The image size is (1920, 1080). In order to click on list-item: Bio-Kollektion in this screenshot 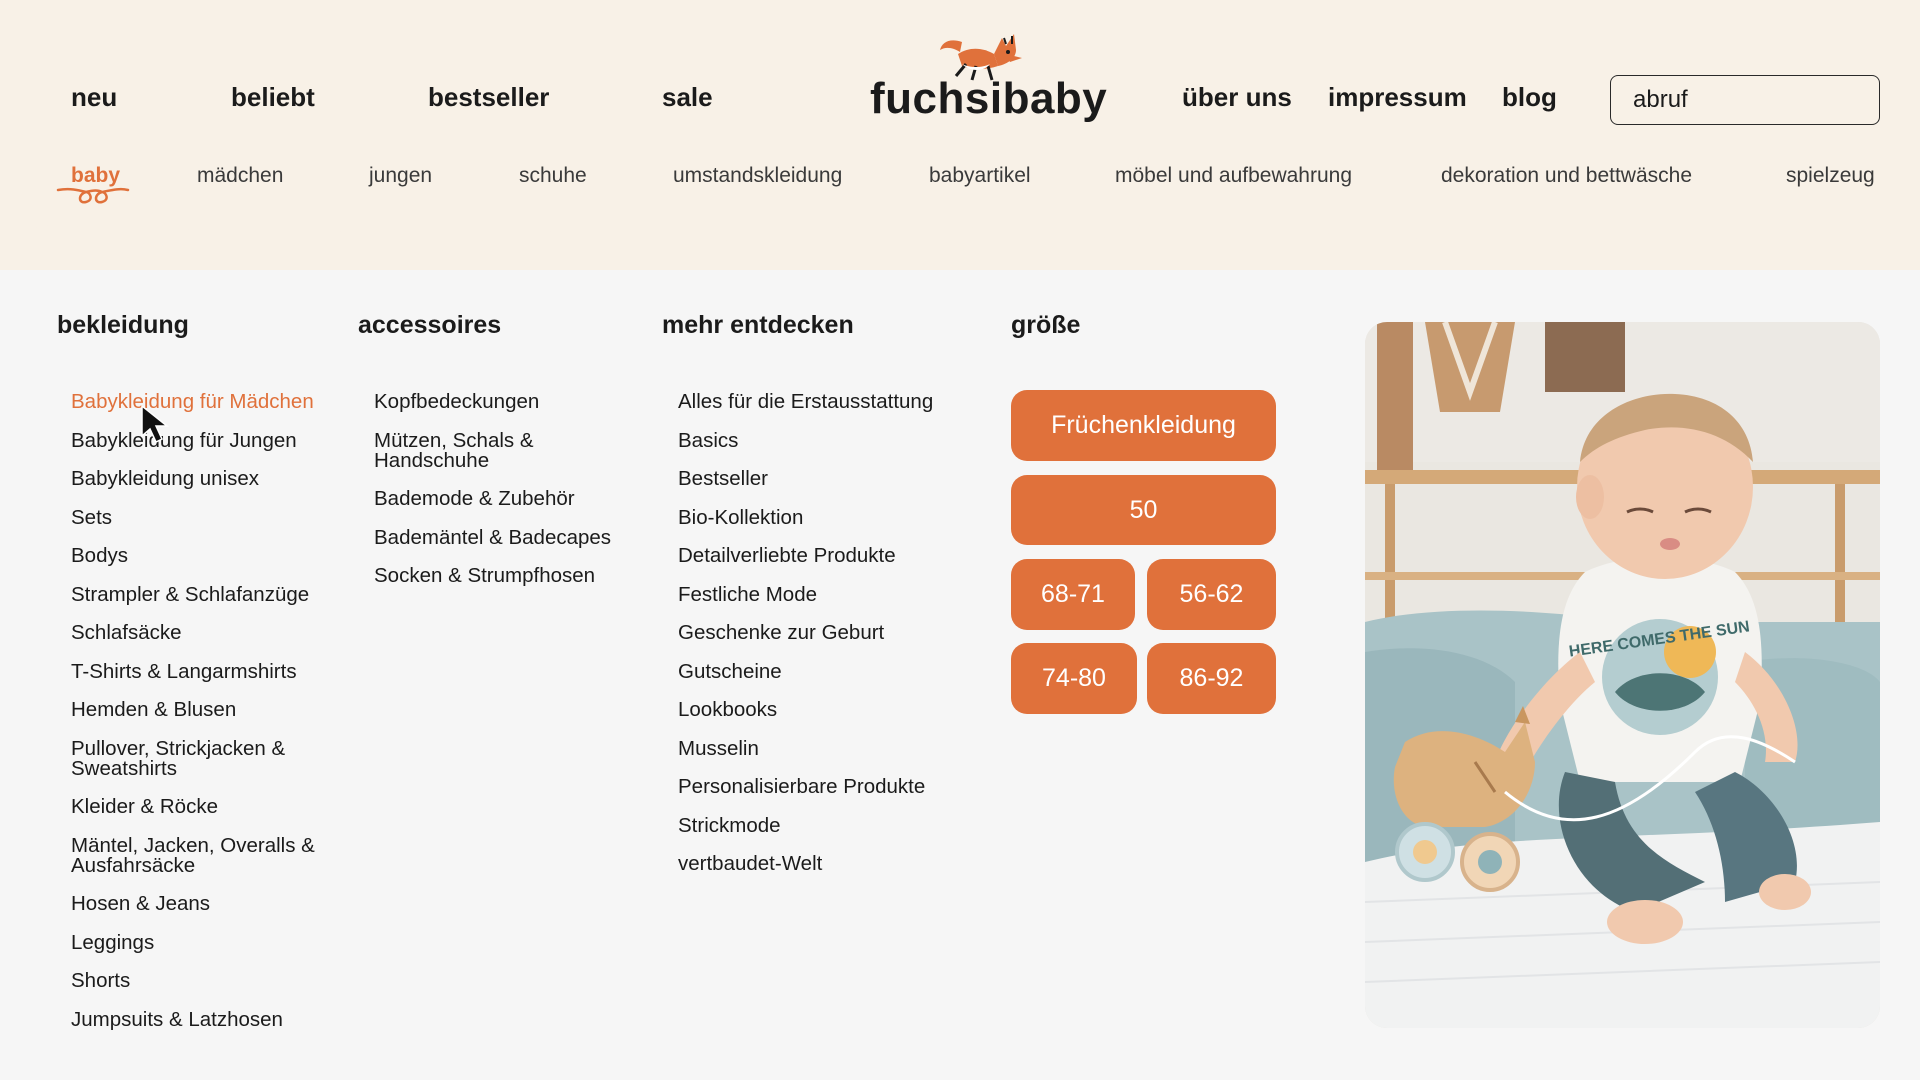, I will do `click(828, 517)`.